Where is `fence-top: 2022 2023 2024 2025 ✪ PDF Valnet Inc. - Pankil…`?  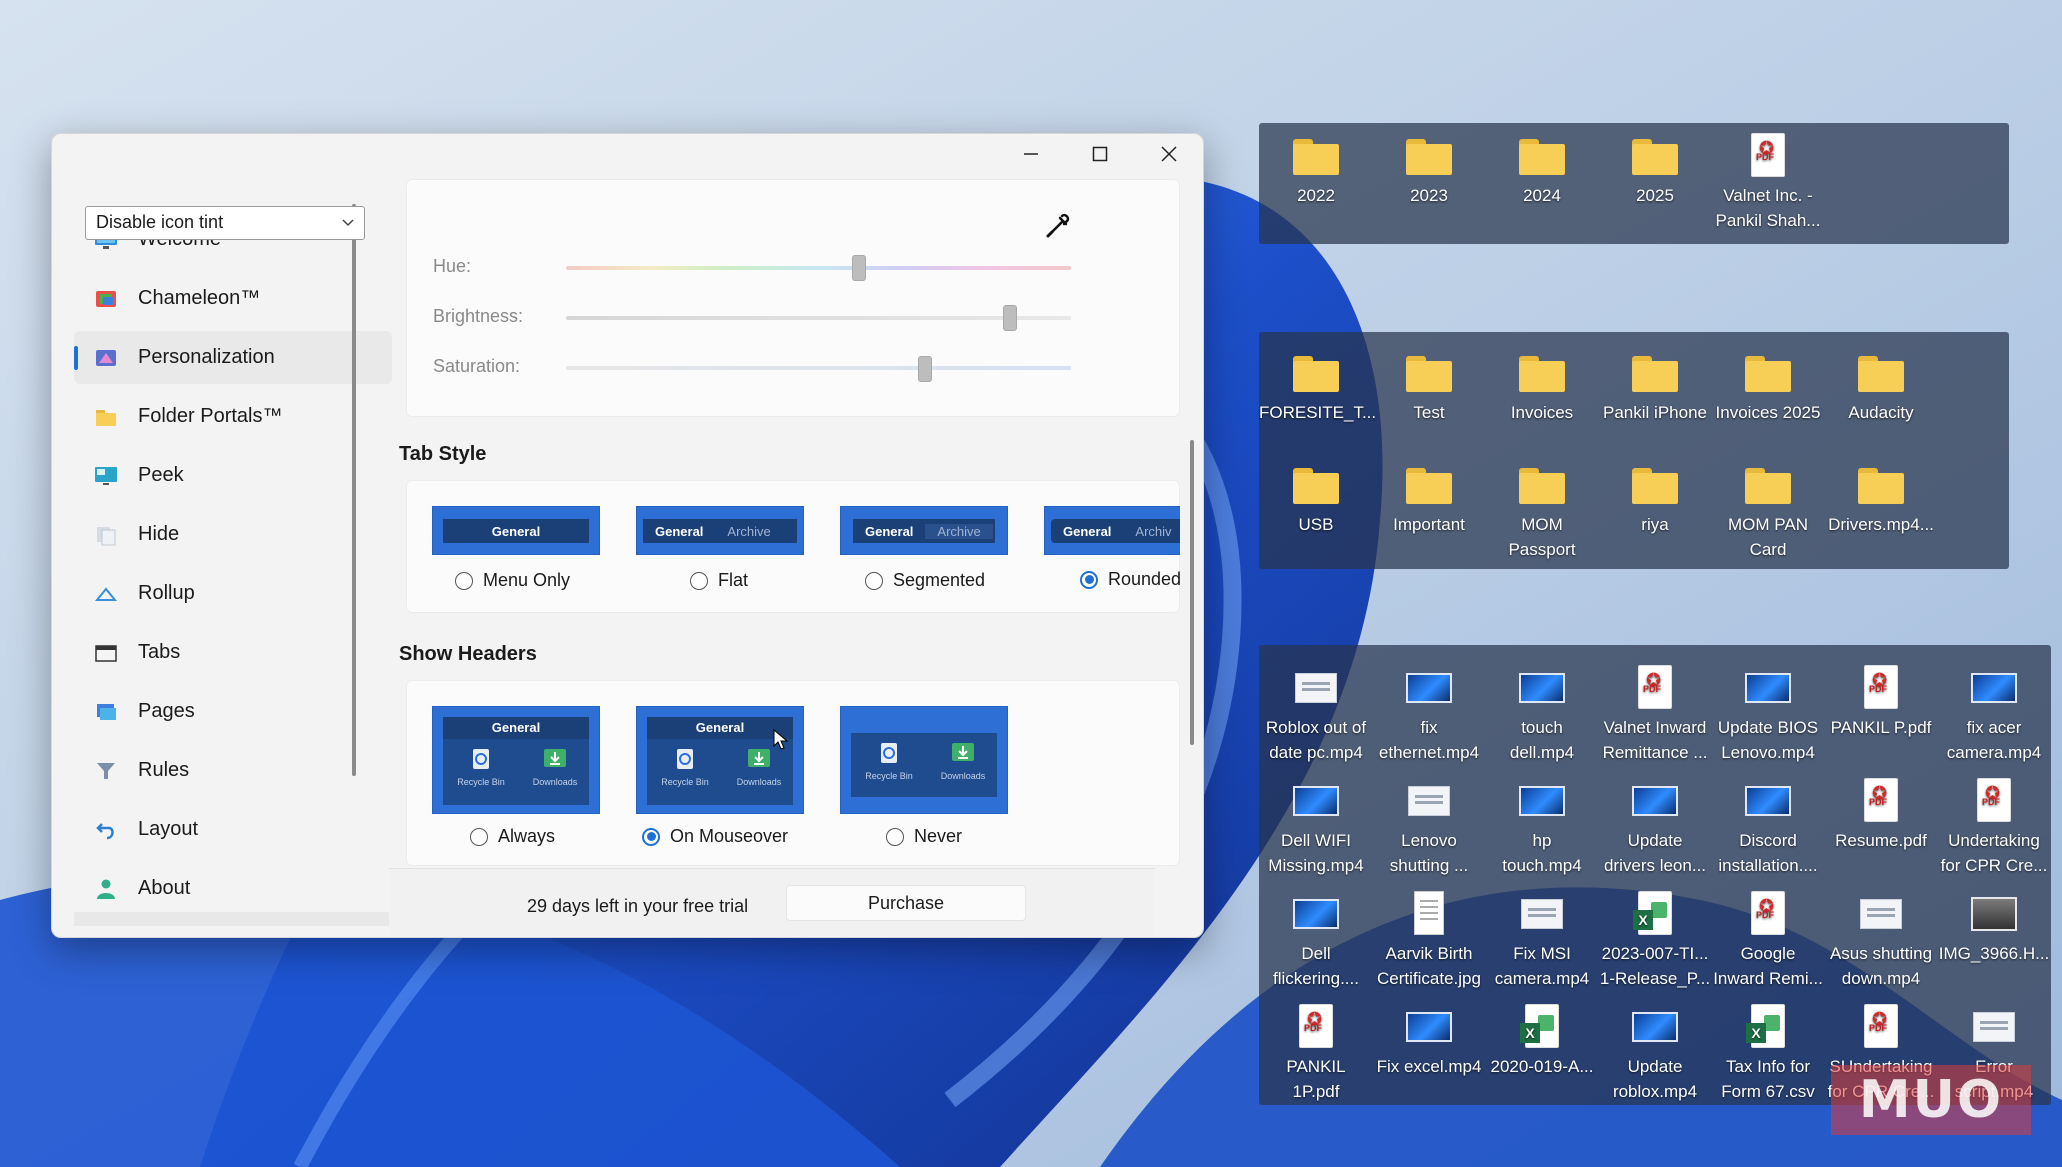
fence-top: 2022 2023 2024 2025 ✪ PDF Valnet Inc. - Pankil… is located at coordinates (1634, 183).